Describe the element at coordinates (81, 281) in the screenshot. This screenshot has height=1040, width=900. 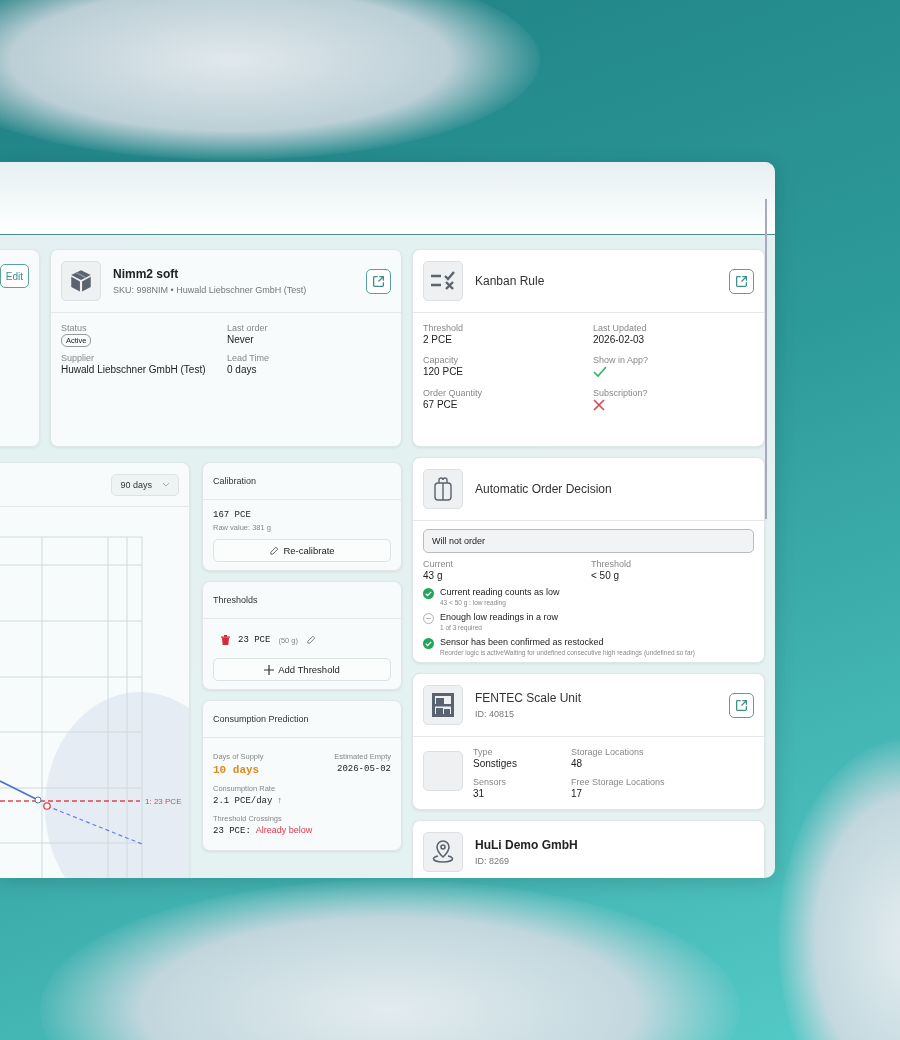
I see `box-icon` at that location.